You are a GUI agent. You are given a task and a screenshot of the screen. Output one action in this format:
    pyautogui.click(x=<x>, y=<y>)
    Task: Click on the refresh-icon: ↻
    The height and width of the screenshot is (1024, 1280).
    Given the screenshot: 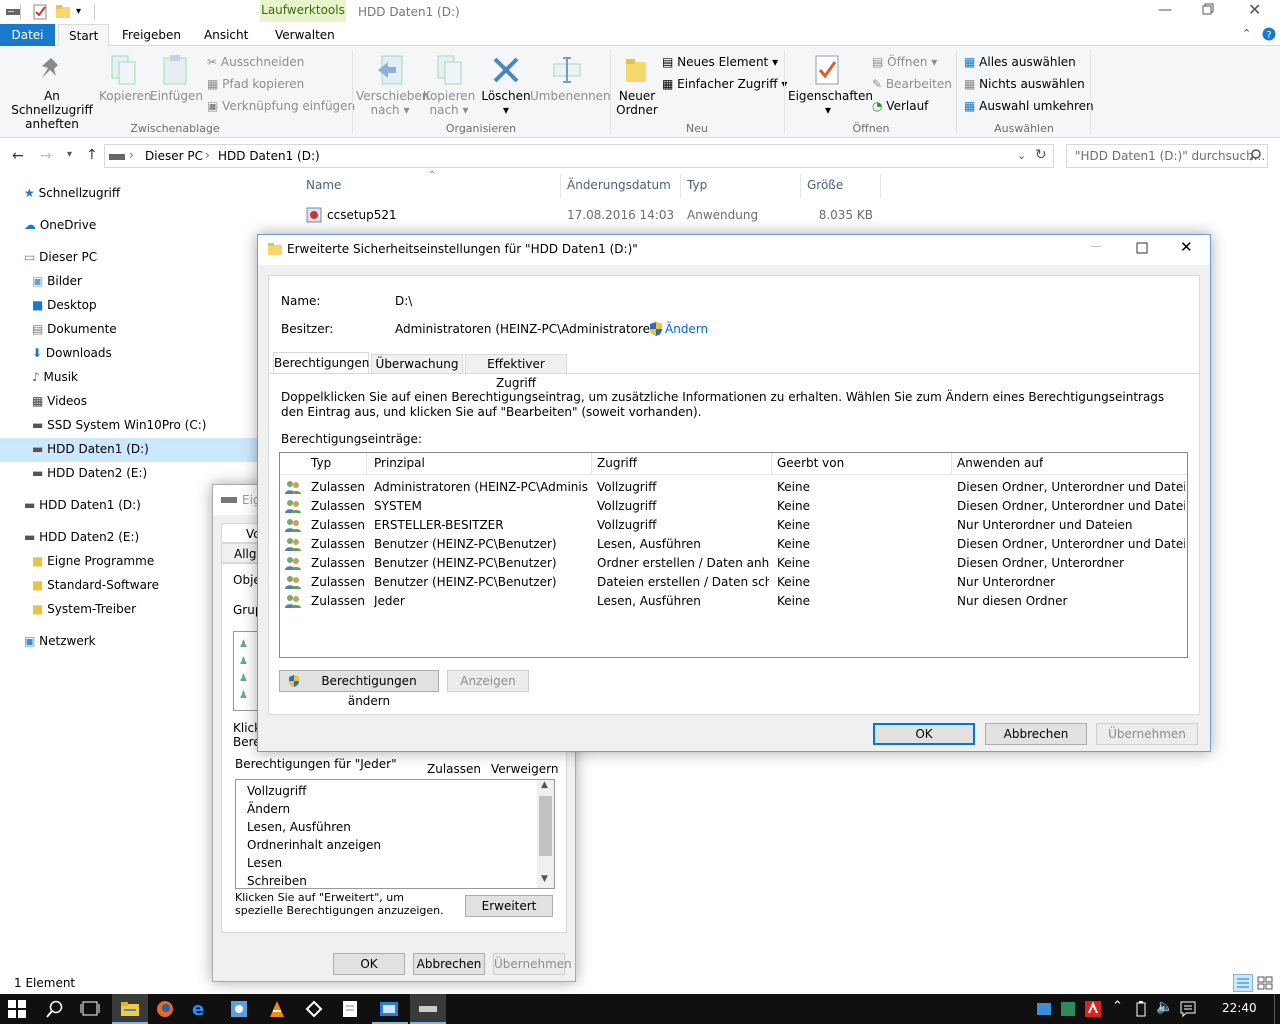 What is the action you would take?
    pyautogui.click(x=1041, y=155)
    